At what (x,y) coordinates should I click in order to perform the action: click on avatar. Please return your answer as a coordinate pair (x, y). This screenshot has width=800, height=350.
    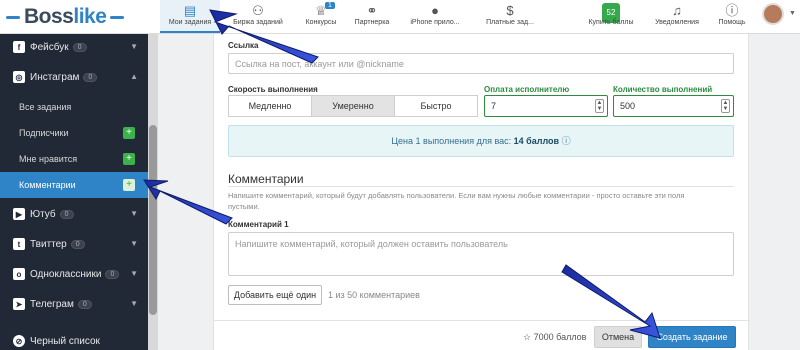
    Looking at the image, I should click on (773, 14).